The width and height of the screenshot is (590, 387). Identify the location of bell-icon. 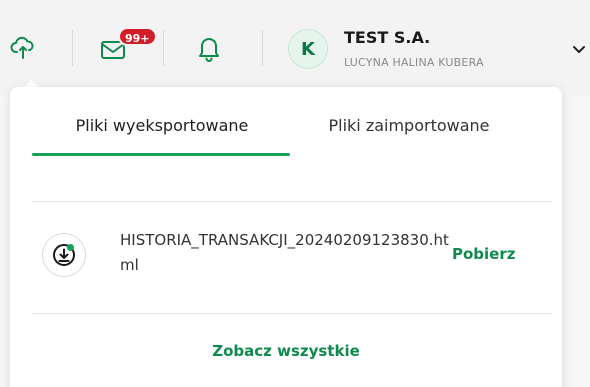
(209, 47).